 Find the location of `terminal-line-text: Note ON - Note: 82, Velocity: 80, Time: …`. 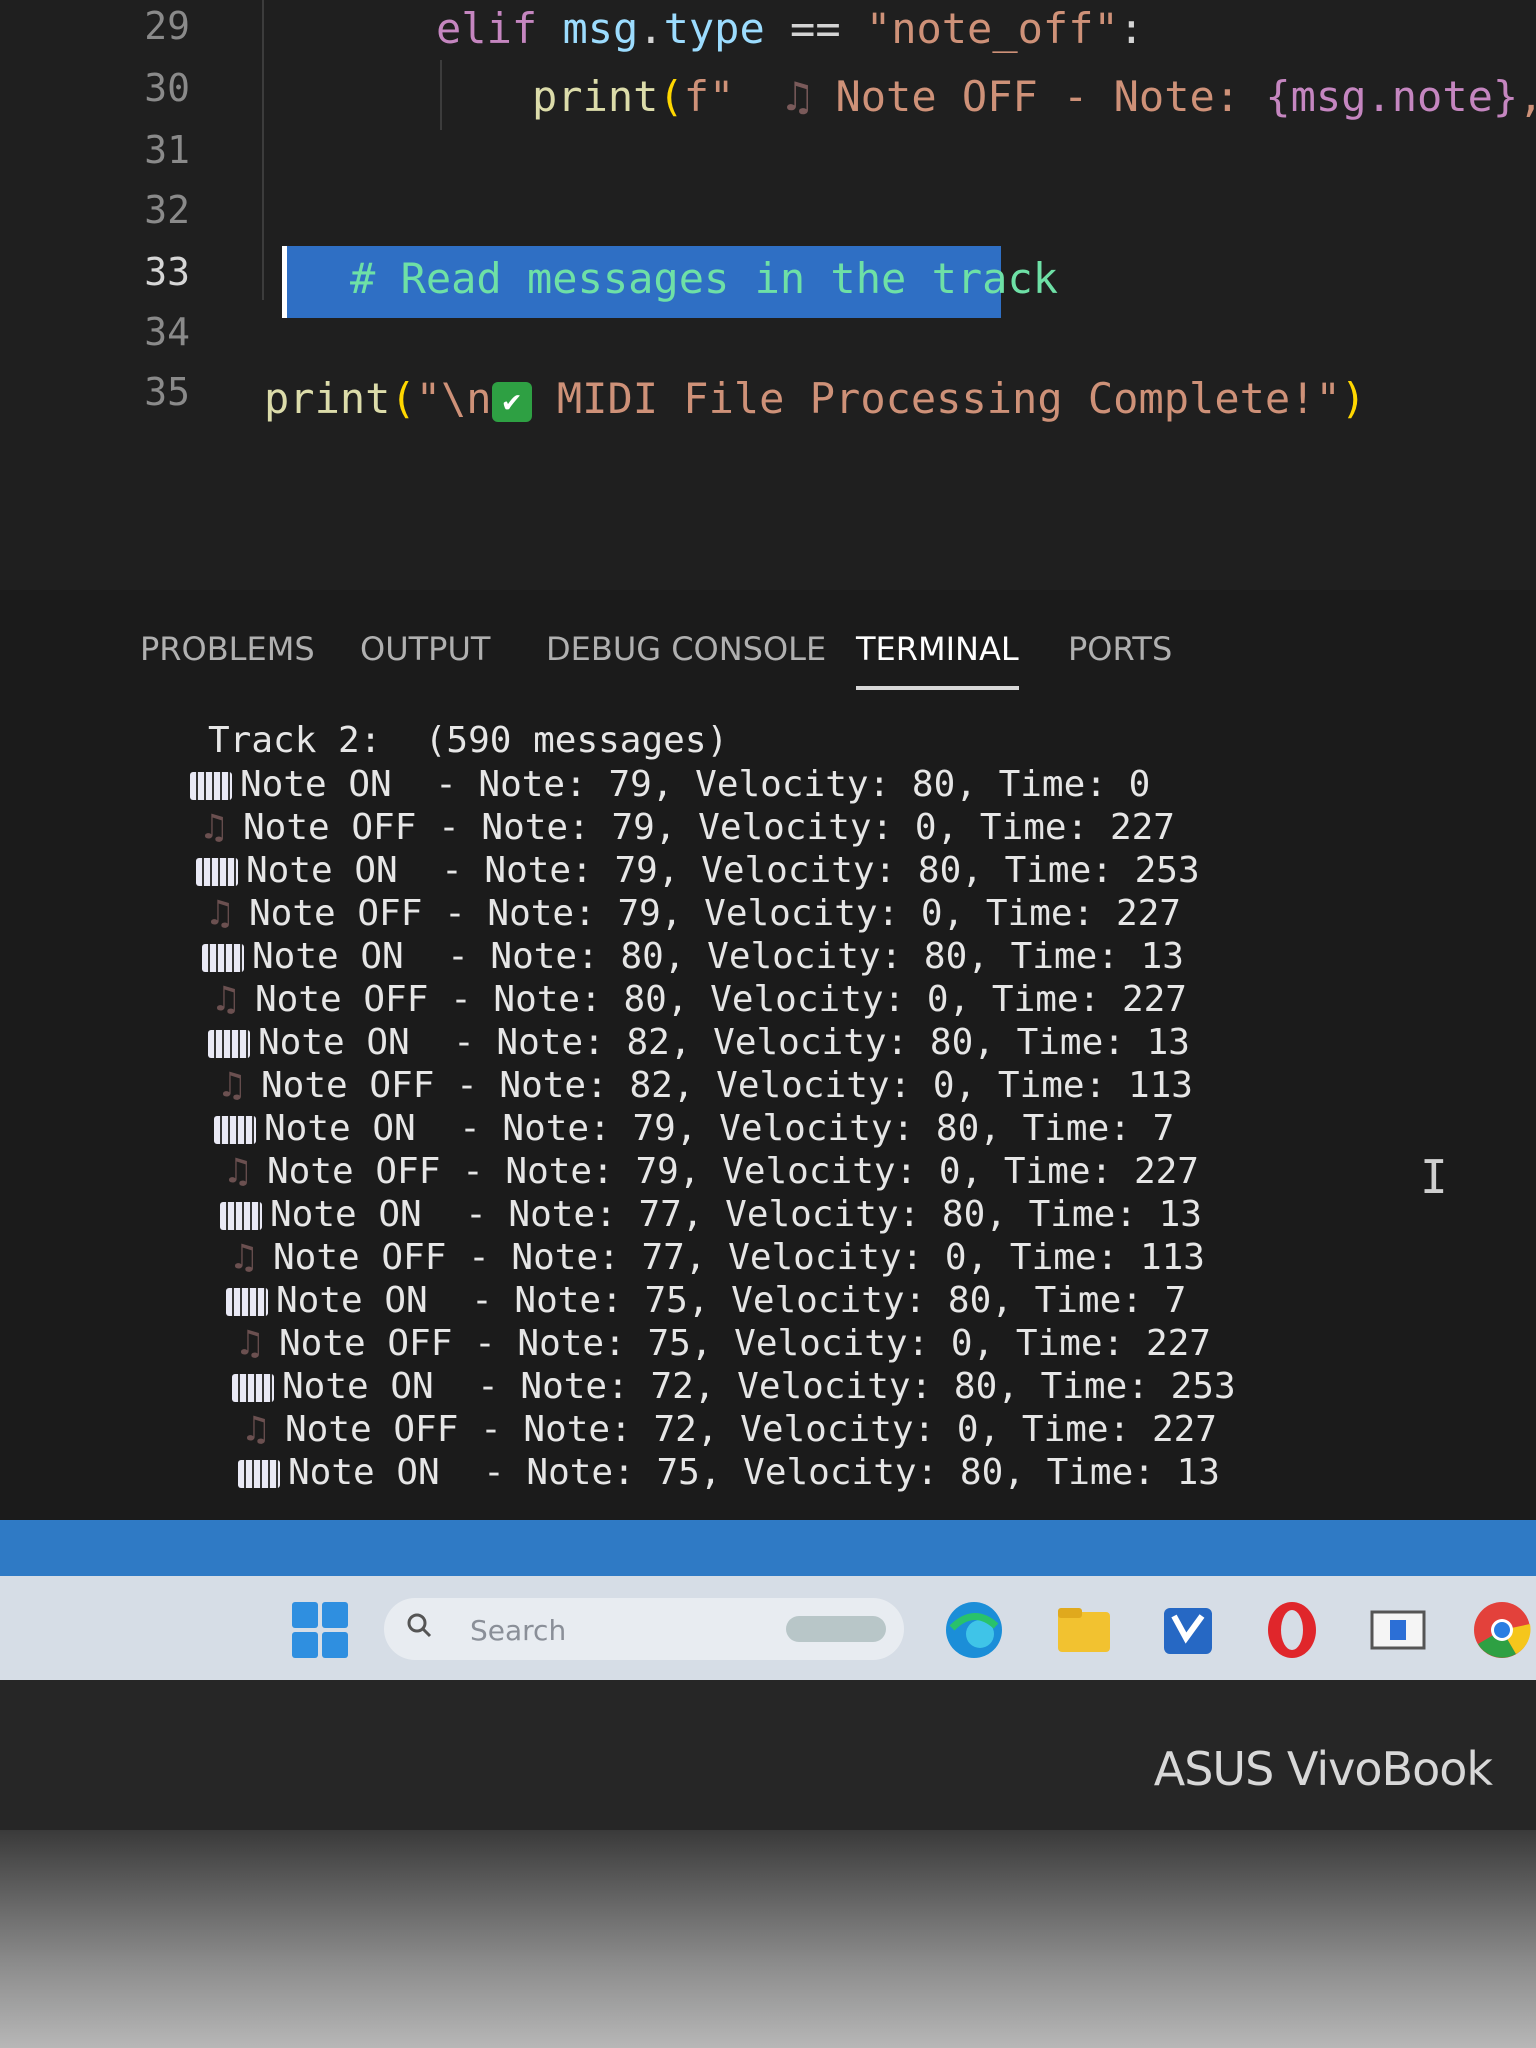

terminal-line-text: Note ON - Note: 82, Velocity: 80, Time: … is located at coordinates (724, 1042).